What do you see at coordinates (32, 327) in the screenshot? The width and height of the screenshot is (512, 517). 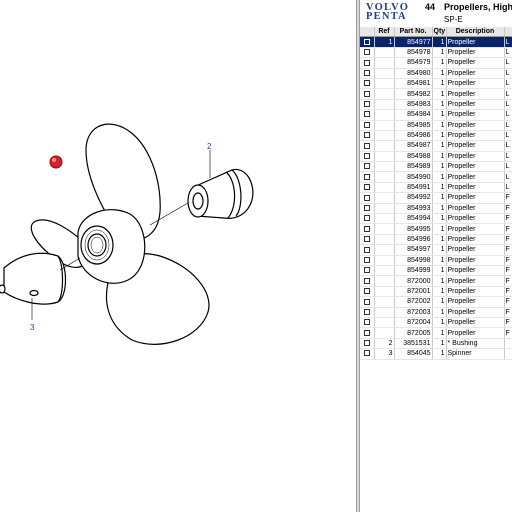 I see `callout-3-label: 3` at bounding box center [32, 327].